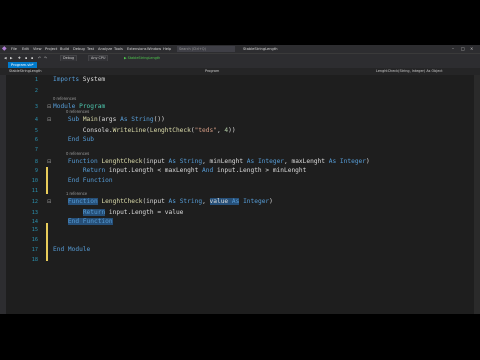 This screenshot has height=360, width=480. What do you see at coordinates (260, 170) in the screenshot?
I see `code-token: input.Length > minLenght` at bounding box center [260, 170].